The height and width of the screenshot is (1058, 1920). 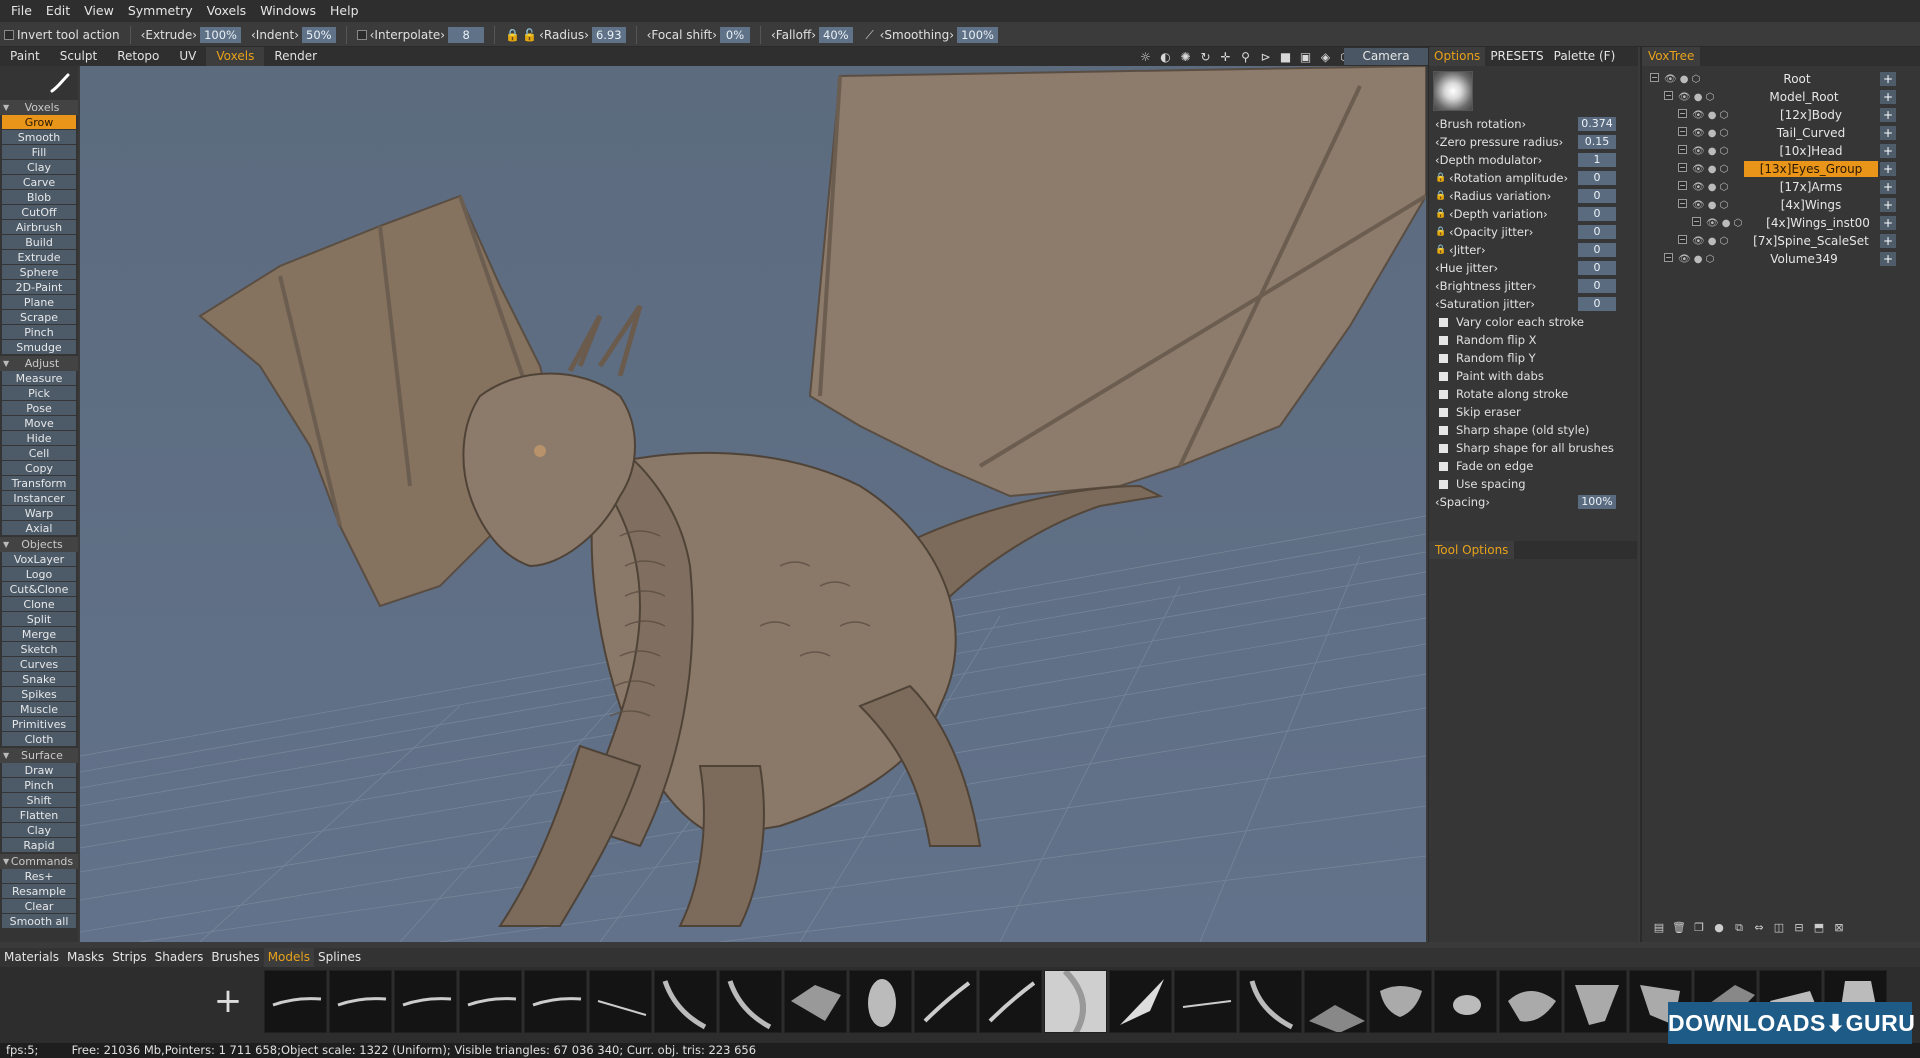 What do you see at coordinates (1533, 502) in the screenshot?
I see `spacing-param: ‹Spacing› 100%` at bounding box center [1533, 502].